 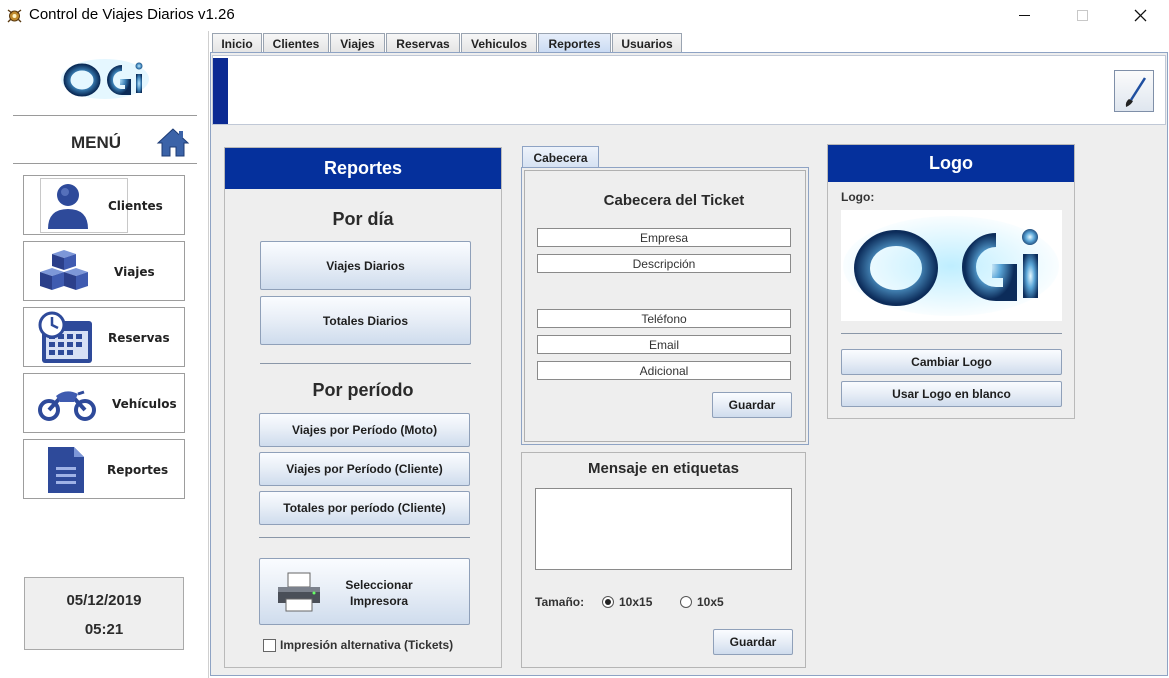 What do you see at coordinates (104, 629) in the screenshot?
I see `time-label: 05:21` at bounding box center [104, 629].